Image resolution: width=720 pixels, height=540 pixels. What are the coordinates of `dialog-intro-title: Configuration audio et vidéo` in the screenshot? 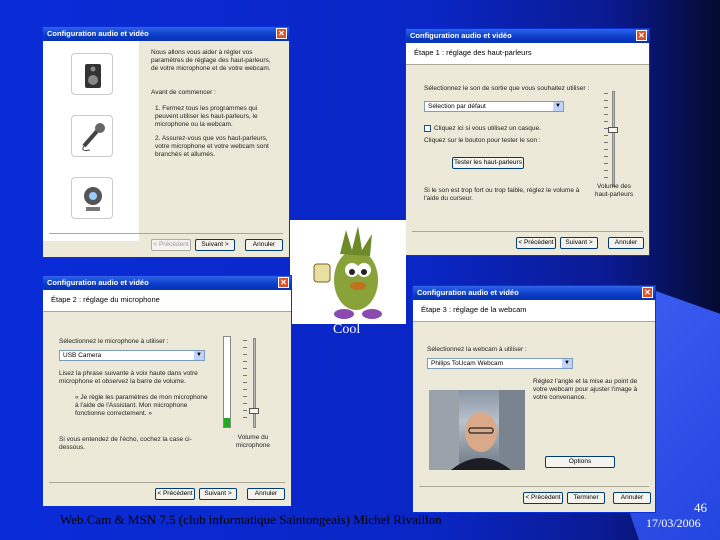 It's located at (98, 33).